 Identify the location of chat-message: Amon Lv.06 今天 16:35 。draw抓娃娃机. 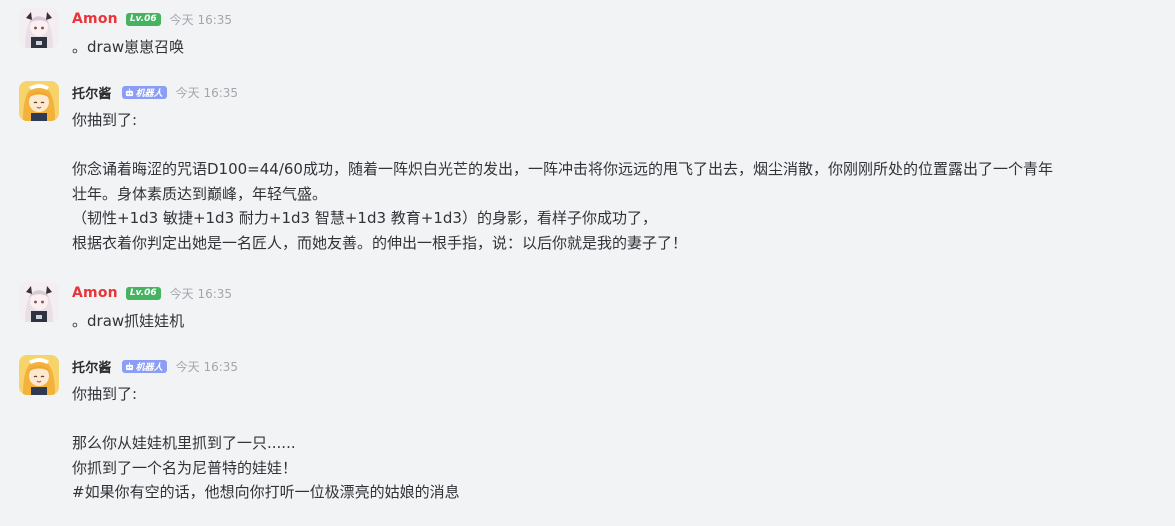
(587, 308).